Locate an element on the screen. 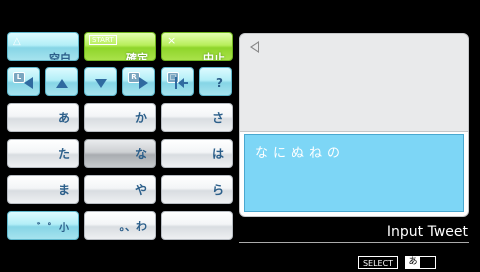 This screenshot has height=272, width=480. help-key: ? is located at coordinates (215, 81).